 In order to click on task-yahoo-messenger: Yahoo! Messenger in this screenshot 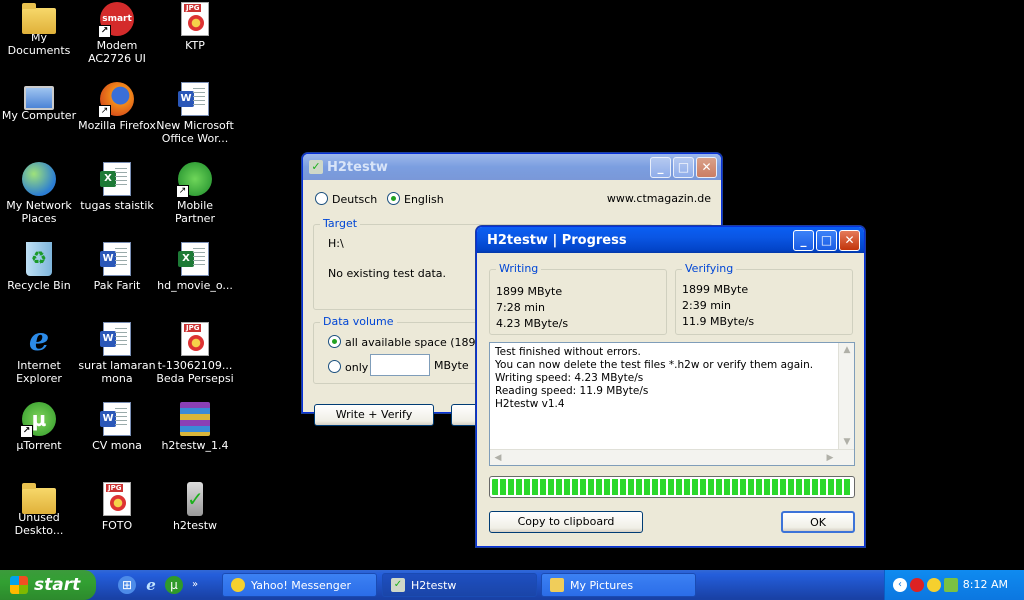, I will do `click(299, 585)`.